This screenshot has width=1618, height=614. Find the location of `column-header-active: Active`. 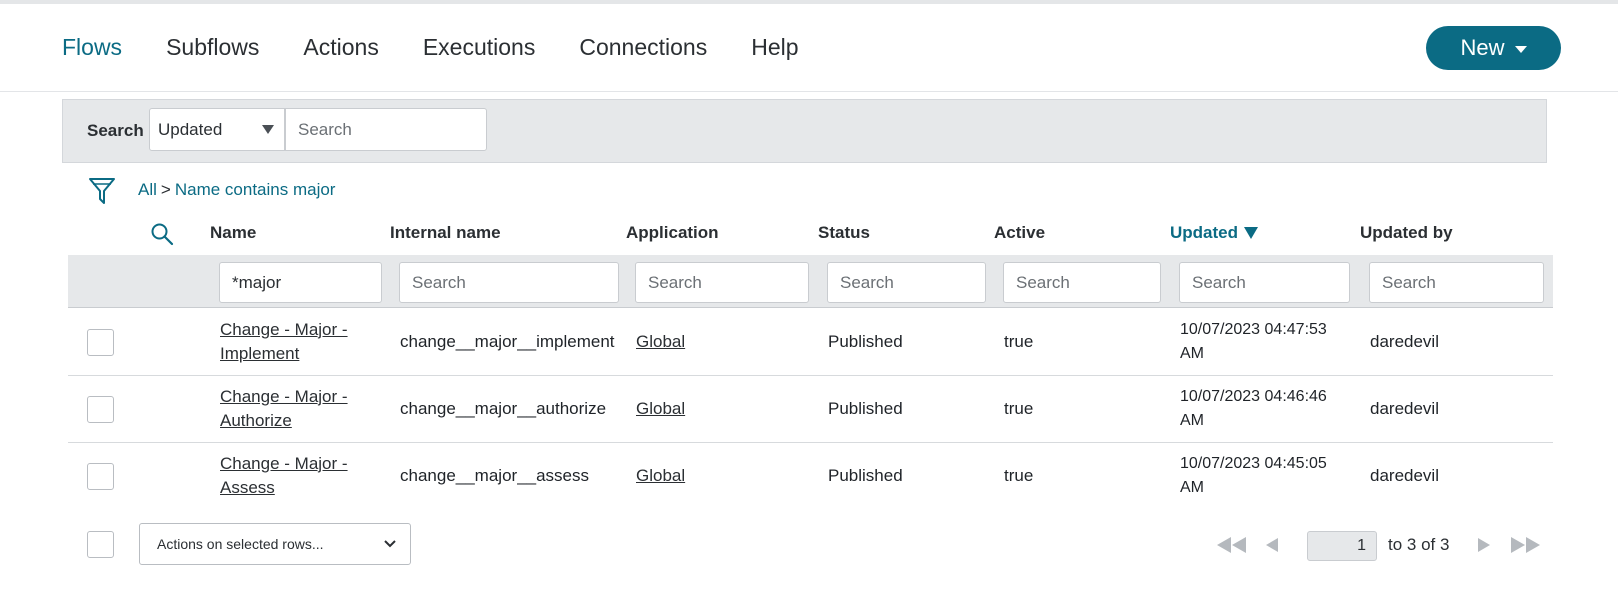

column-header-active: Active is located at coordinates (1019, 233).